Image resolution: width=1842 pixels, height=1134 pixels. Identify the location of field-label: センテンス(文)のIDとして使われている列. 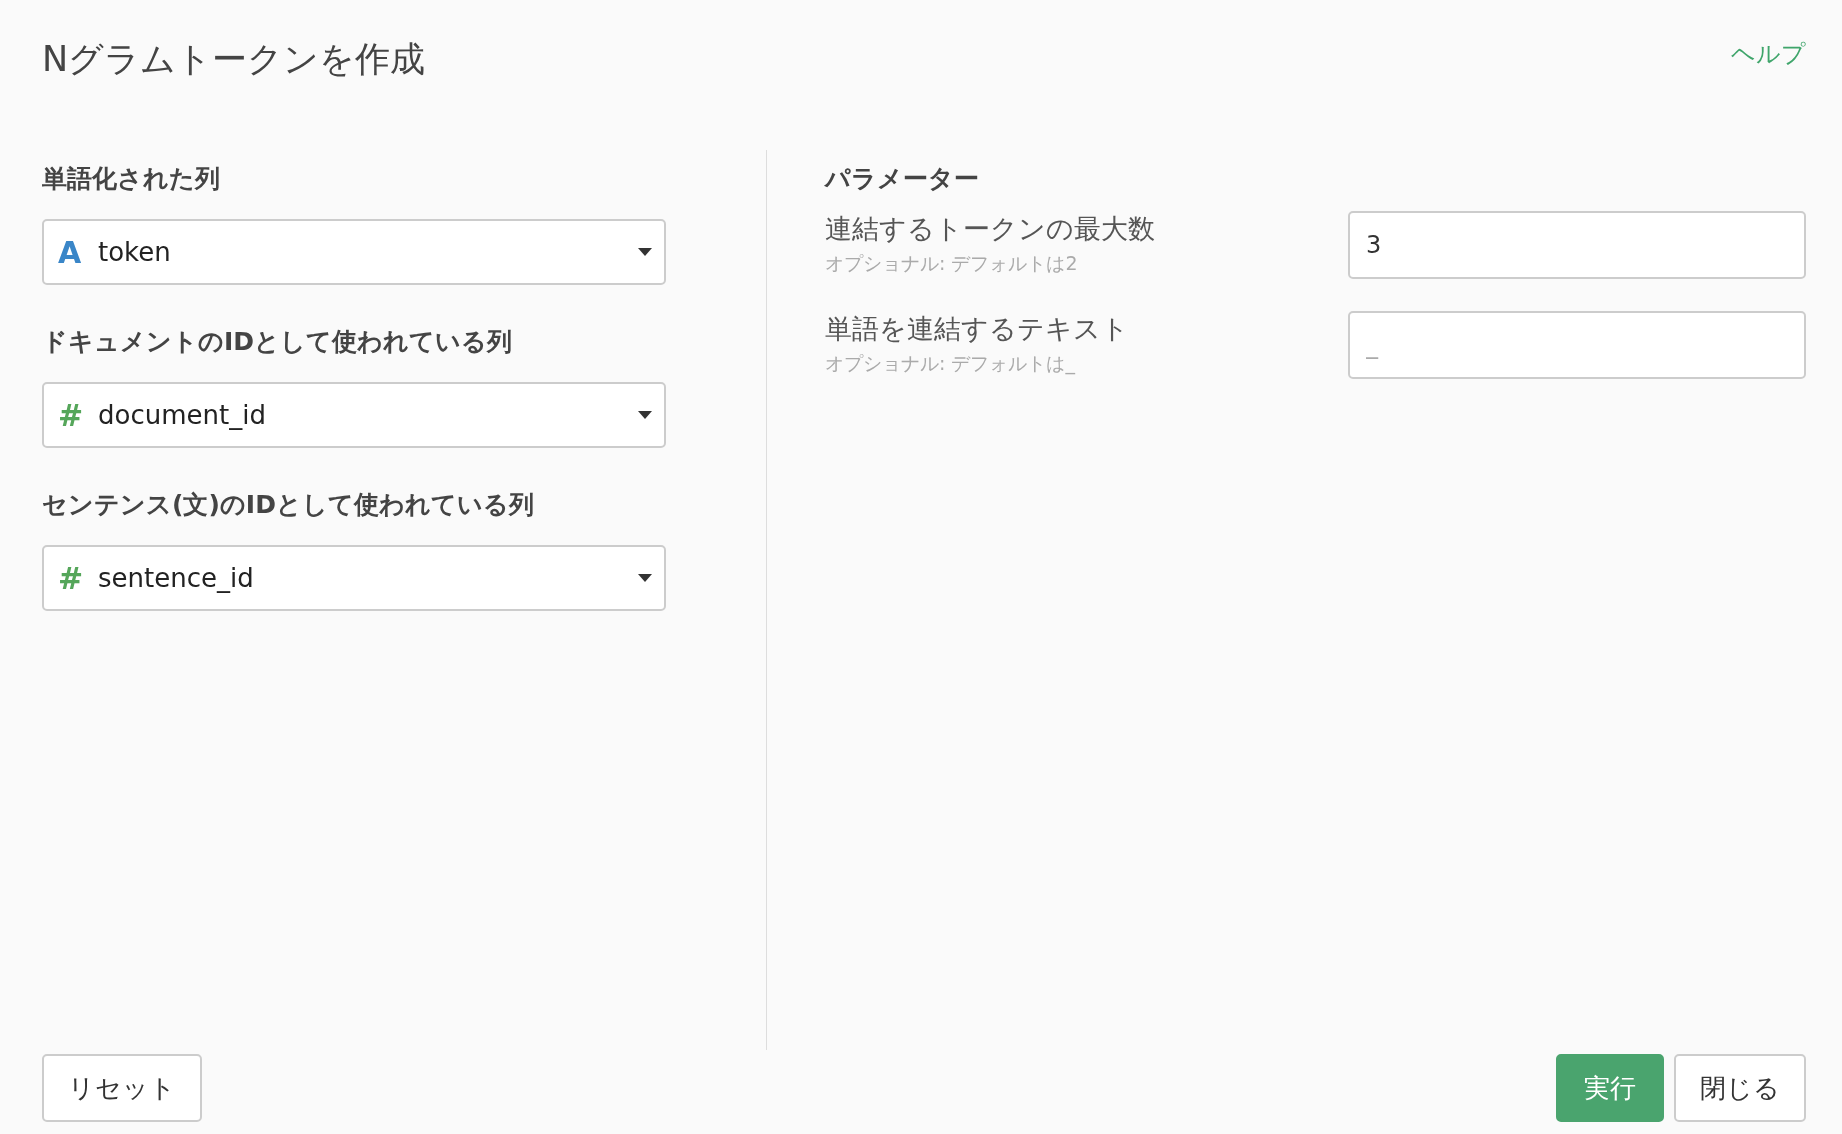
(288, 505).